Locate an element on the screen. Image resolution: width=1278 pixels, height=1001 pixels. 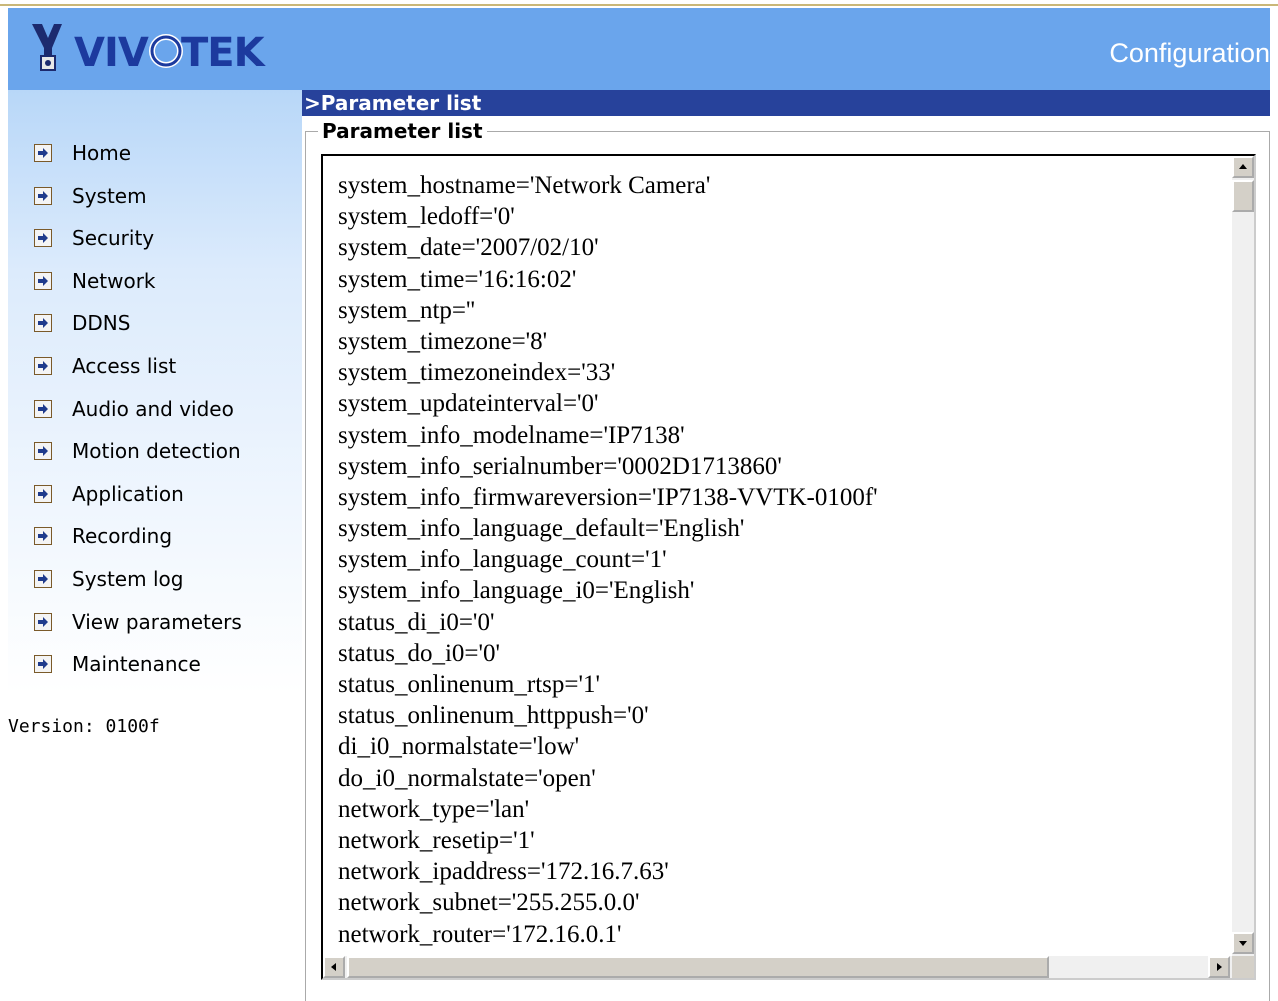
parameter-line: status_do_i0='0' is located at coordinates (419, 653).